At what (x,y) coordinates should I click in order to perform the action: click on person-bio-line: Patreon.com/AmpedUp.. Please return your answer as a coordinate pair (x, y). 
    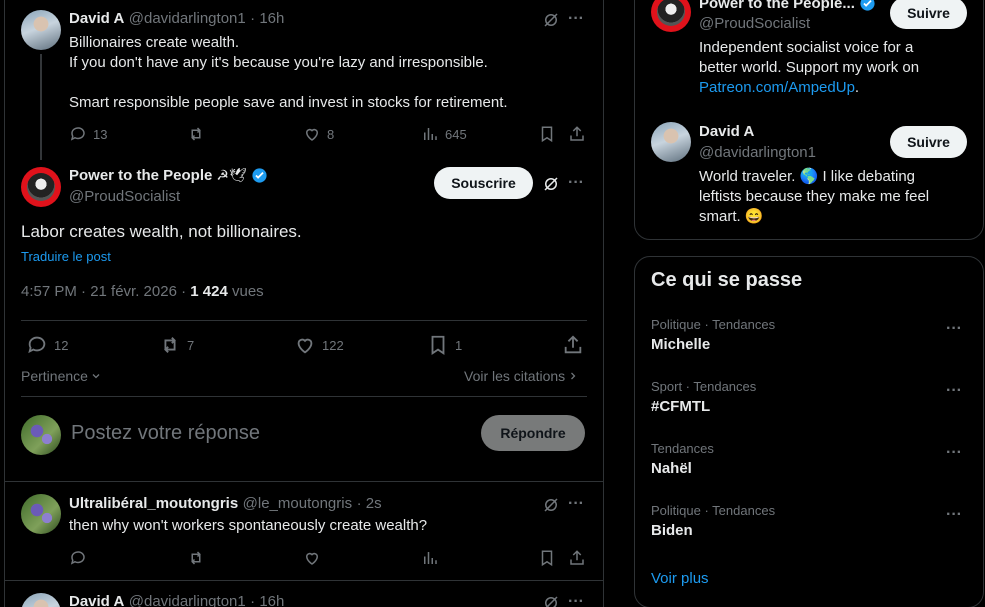
    Looking at the image, I should click on (779, 88).